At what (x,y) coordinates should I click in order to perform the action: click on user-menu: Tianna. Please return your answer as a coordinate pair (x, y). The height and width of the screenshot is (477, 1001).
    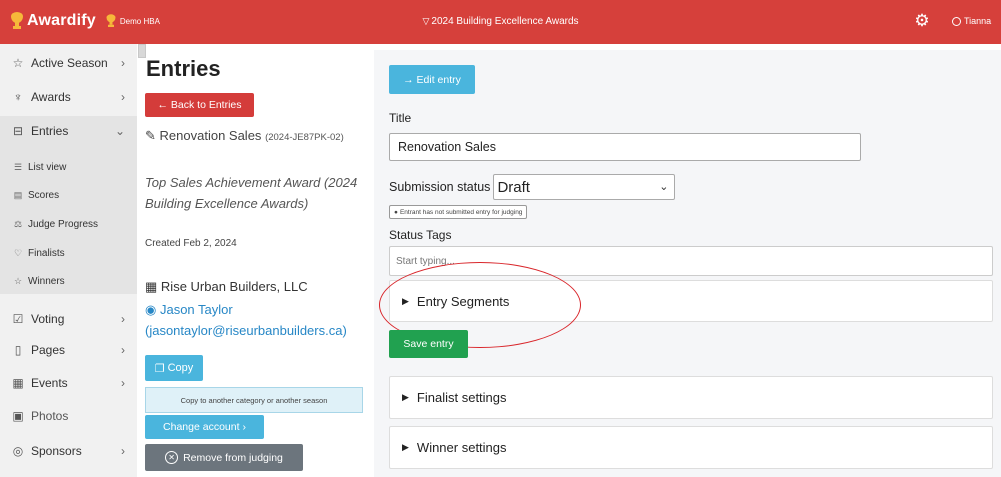
    Looking at the image, I should click on (971, 21).